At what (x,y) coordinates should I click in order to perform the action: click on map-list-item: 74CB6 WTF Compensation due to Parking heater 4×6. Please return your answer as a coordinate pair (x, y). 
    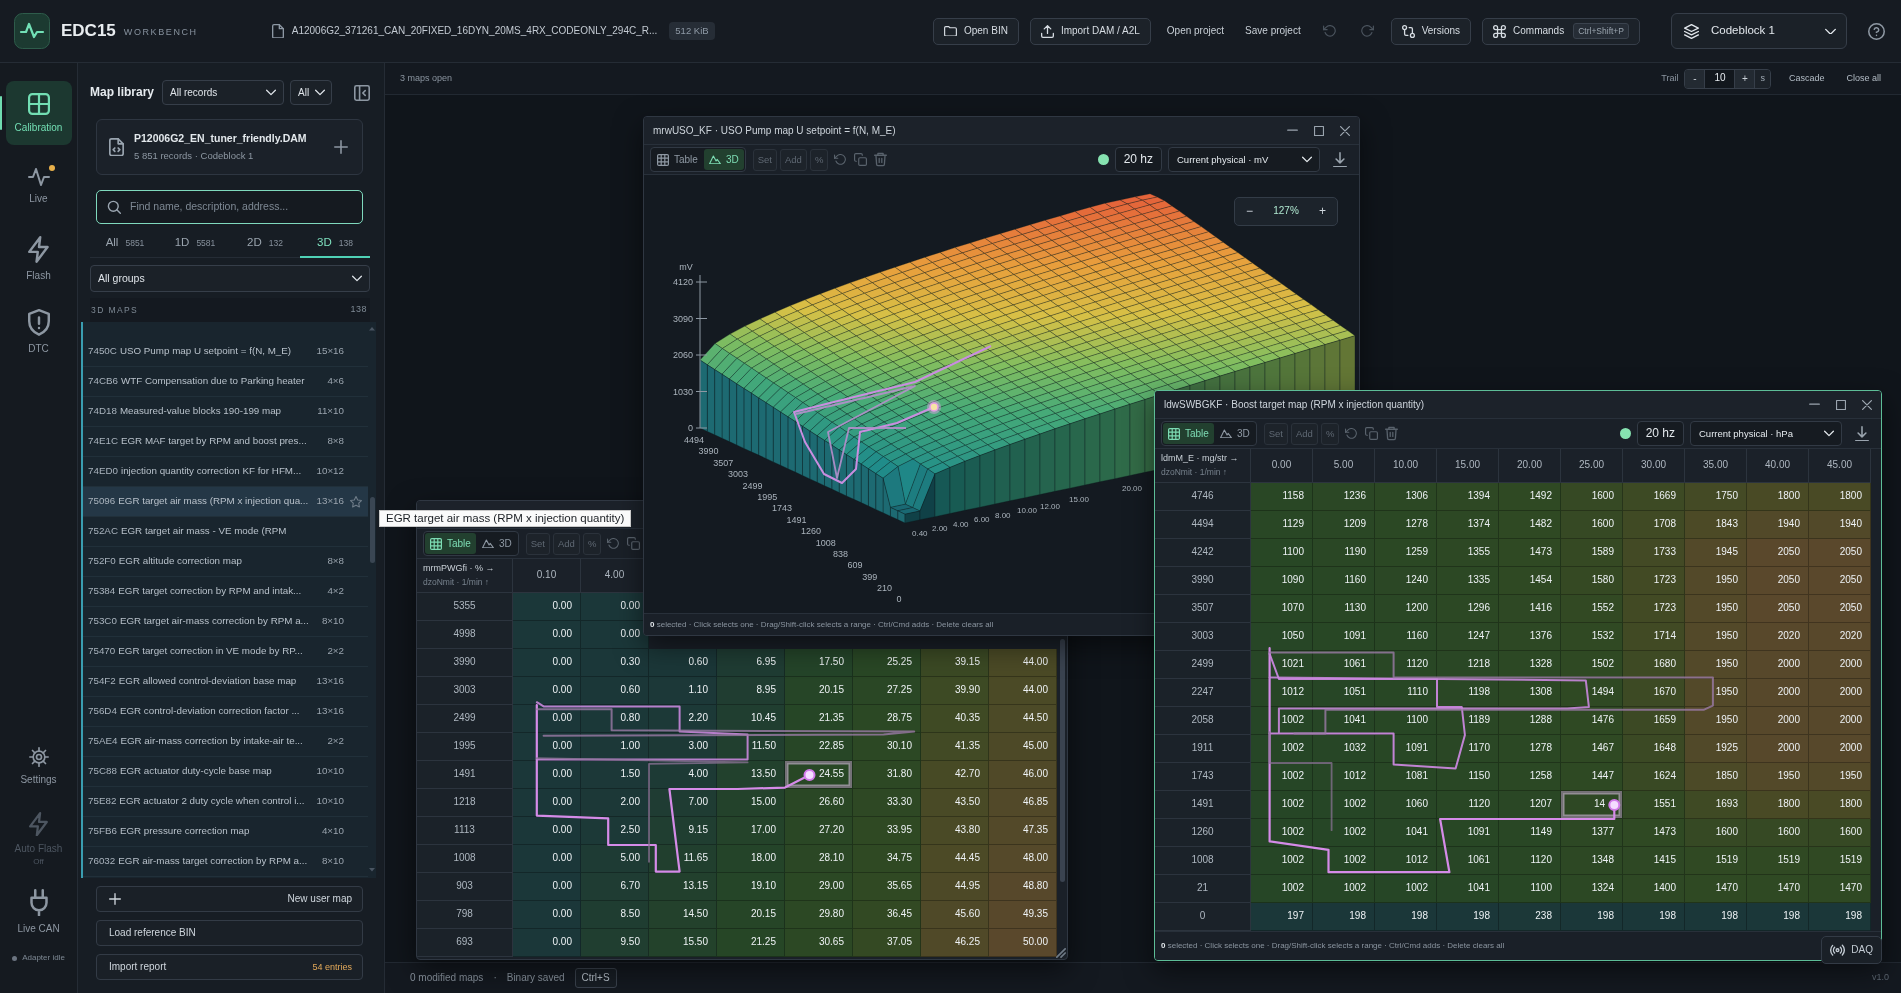
    Looking at the image, I should click on (225, 382).